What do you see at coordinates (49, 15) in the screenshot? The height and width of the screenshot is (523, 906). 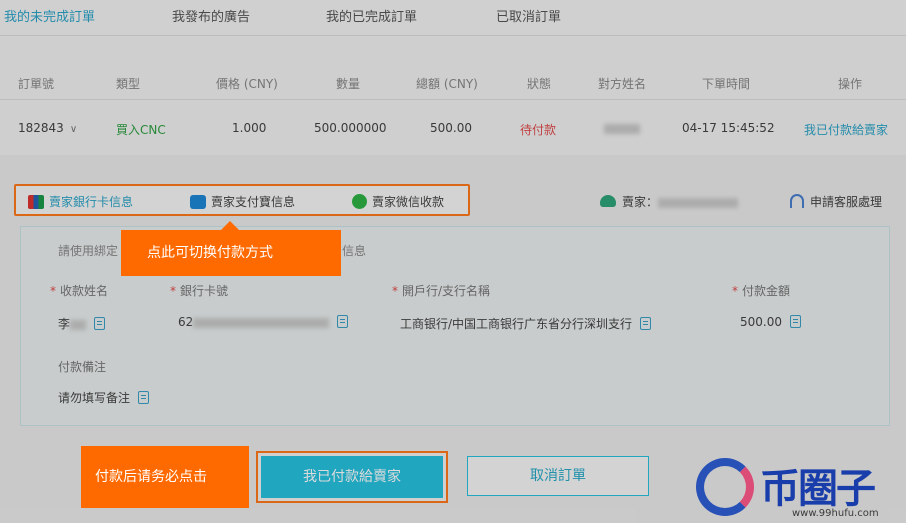 I see `tab-unfinished-orders: 我的未完成訂單` at bounding box center [49, 15].